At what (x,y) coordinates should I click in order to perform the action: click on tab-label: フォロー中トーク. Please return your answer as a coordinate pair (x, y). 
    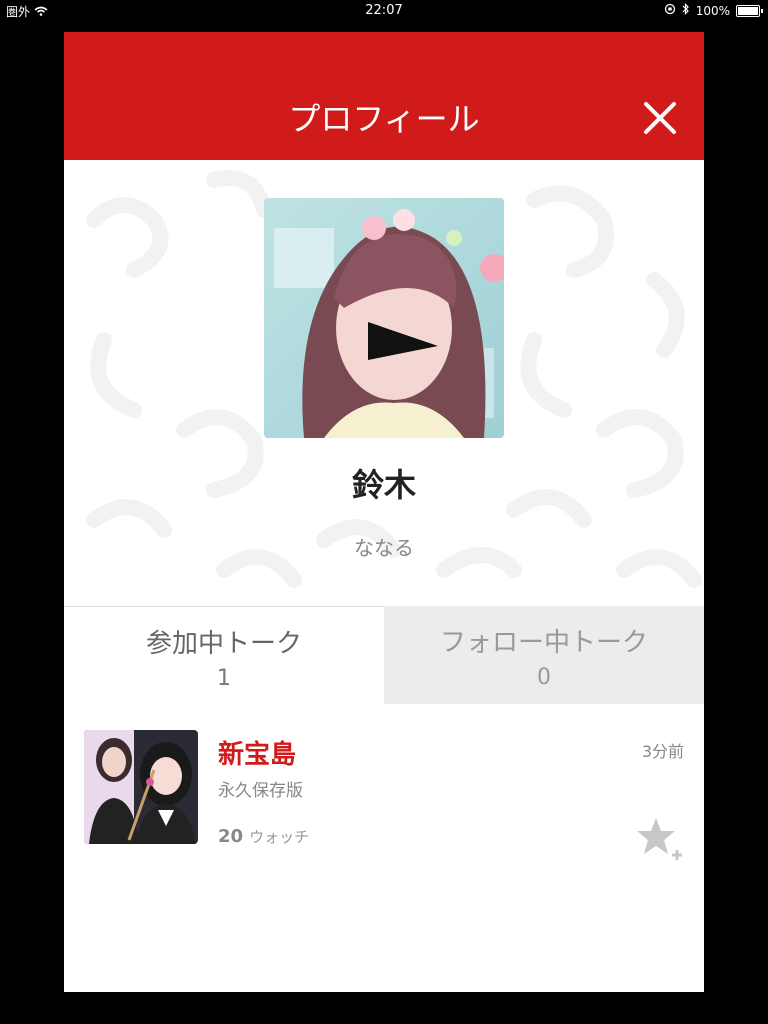
    Looking at the image, I should click on (543, 643).